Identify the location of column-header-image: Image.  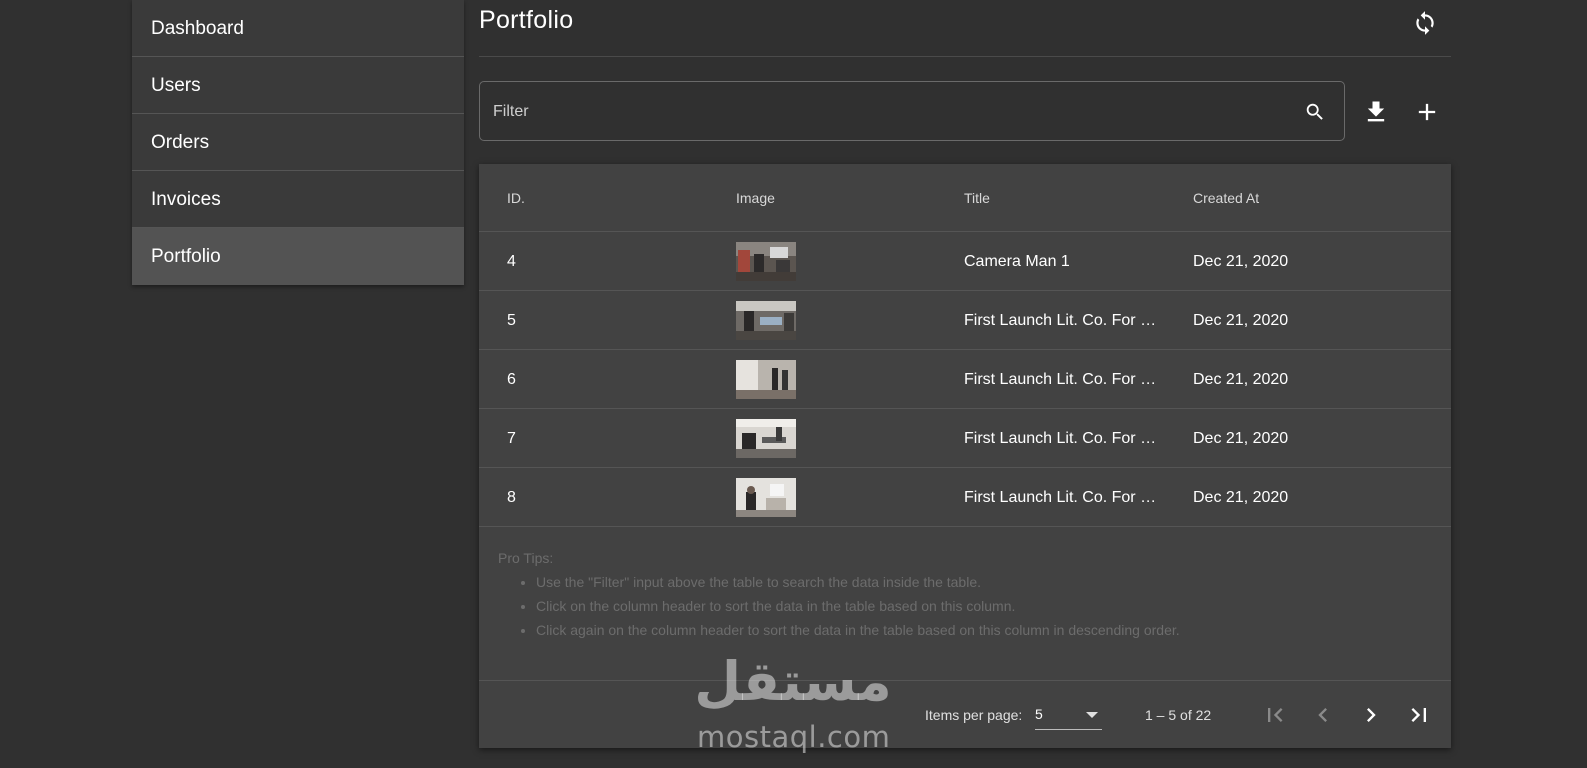
(755, 198).